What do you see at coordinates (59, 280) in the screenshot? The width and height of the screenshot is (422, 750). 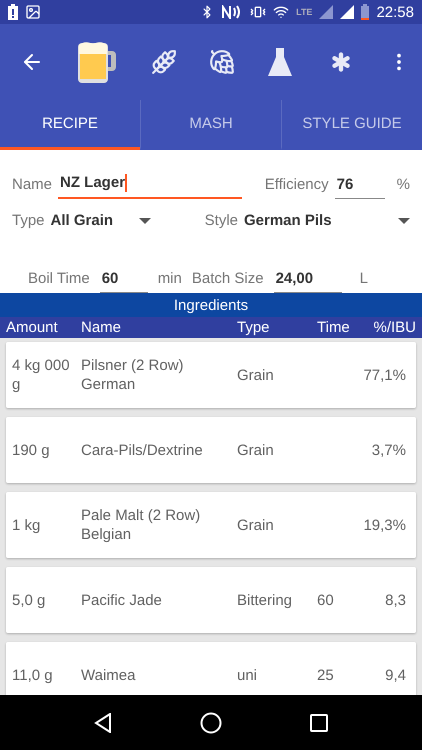 I see `field-label: Boil Time` at bounding box center [59, 280].